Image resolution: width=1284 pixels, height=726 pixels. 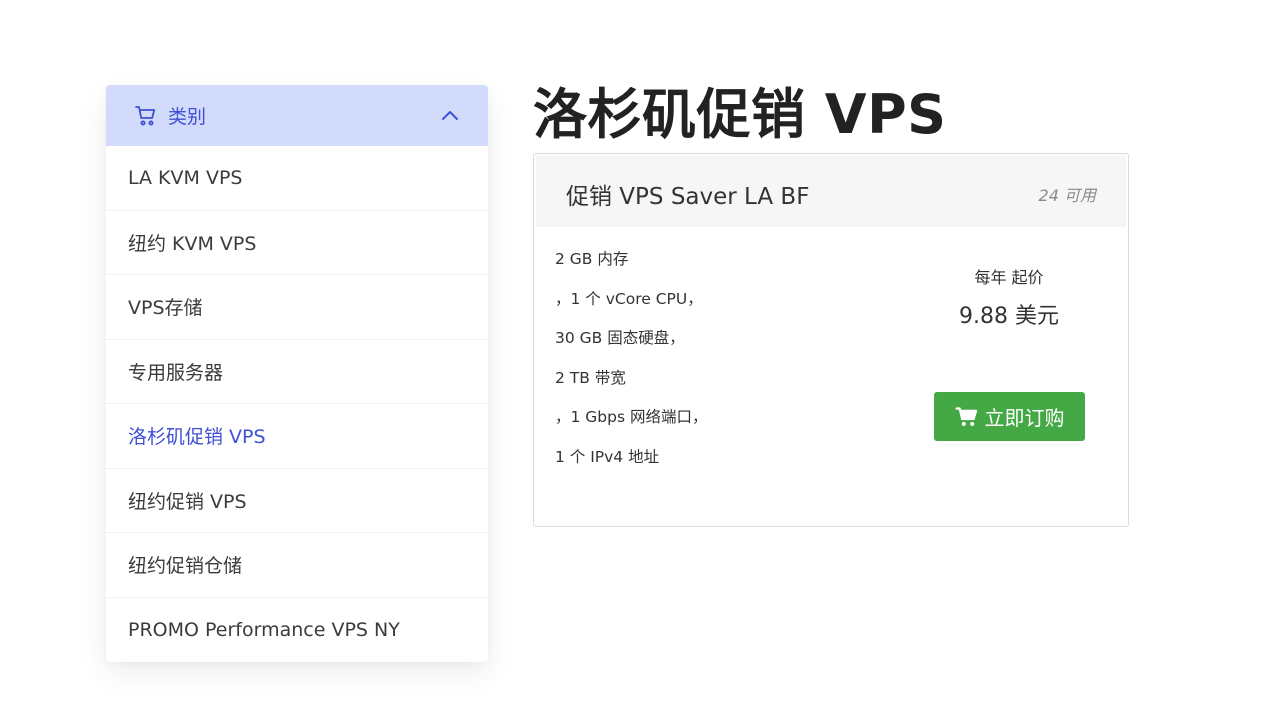 I want to click on sidebar-item-dedicated-server: 专用服务器, so click(x=297, y=372).